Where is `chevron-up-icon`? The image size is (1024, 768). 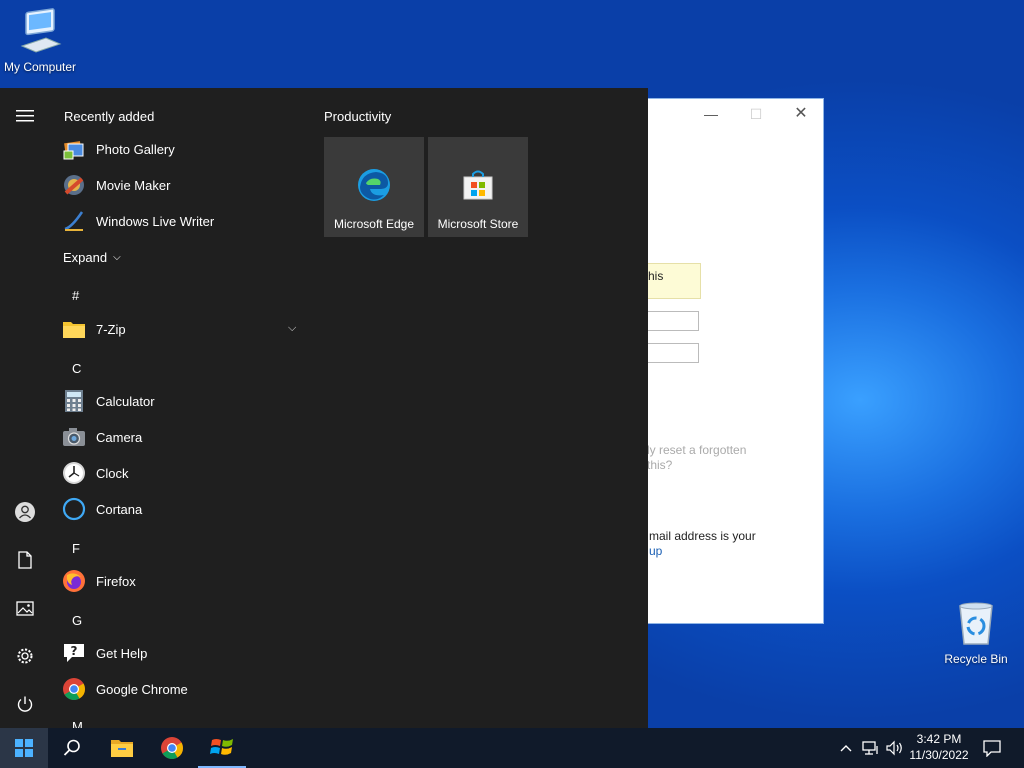
chevron-up-icon is located at coordinates (846, 748).